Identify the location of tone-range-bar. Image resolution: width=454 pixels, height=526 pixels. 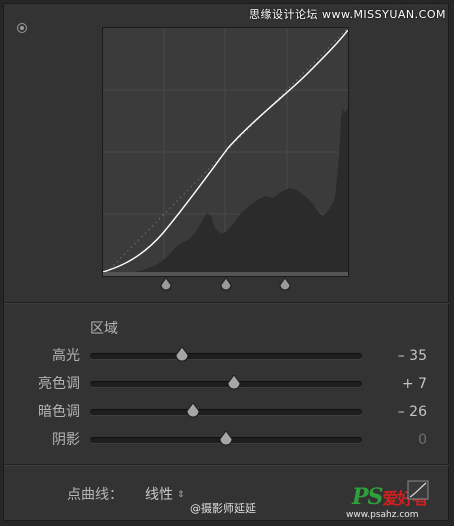
(225, 274).